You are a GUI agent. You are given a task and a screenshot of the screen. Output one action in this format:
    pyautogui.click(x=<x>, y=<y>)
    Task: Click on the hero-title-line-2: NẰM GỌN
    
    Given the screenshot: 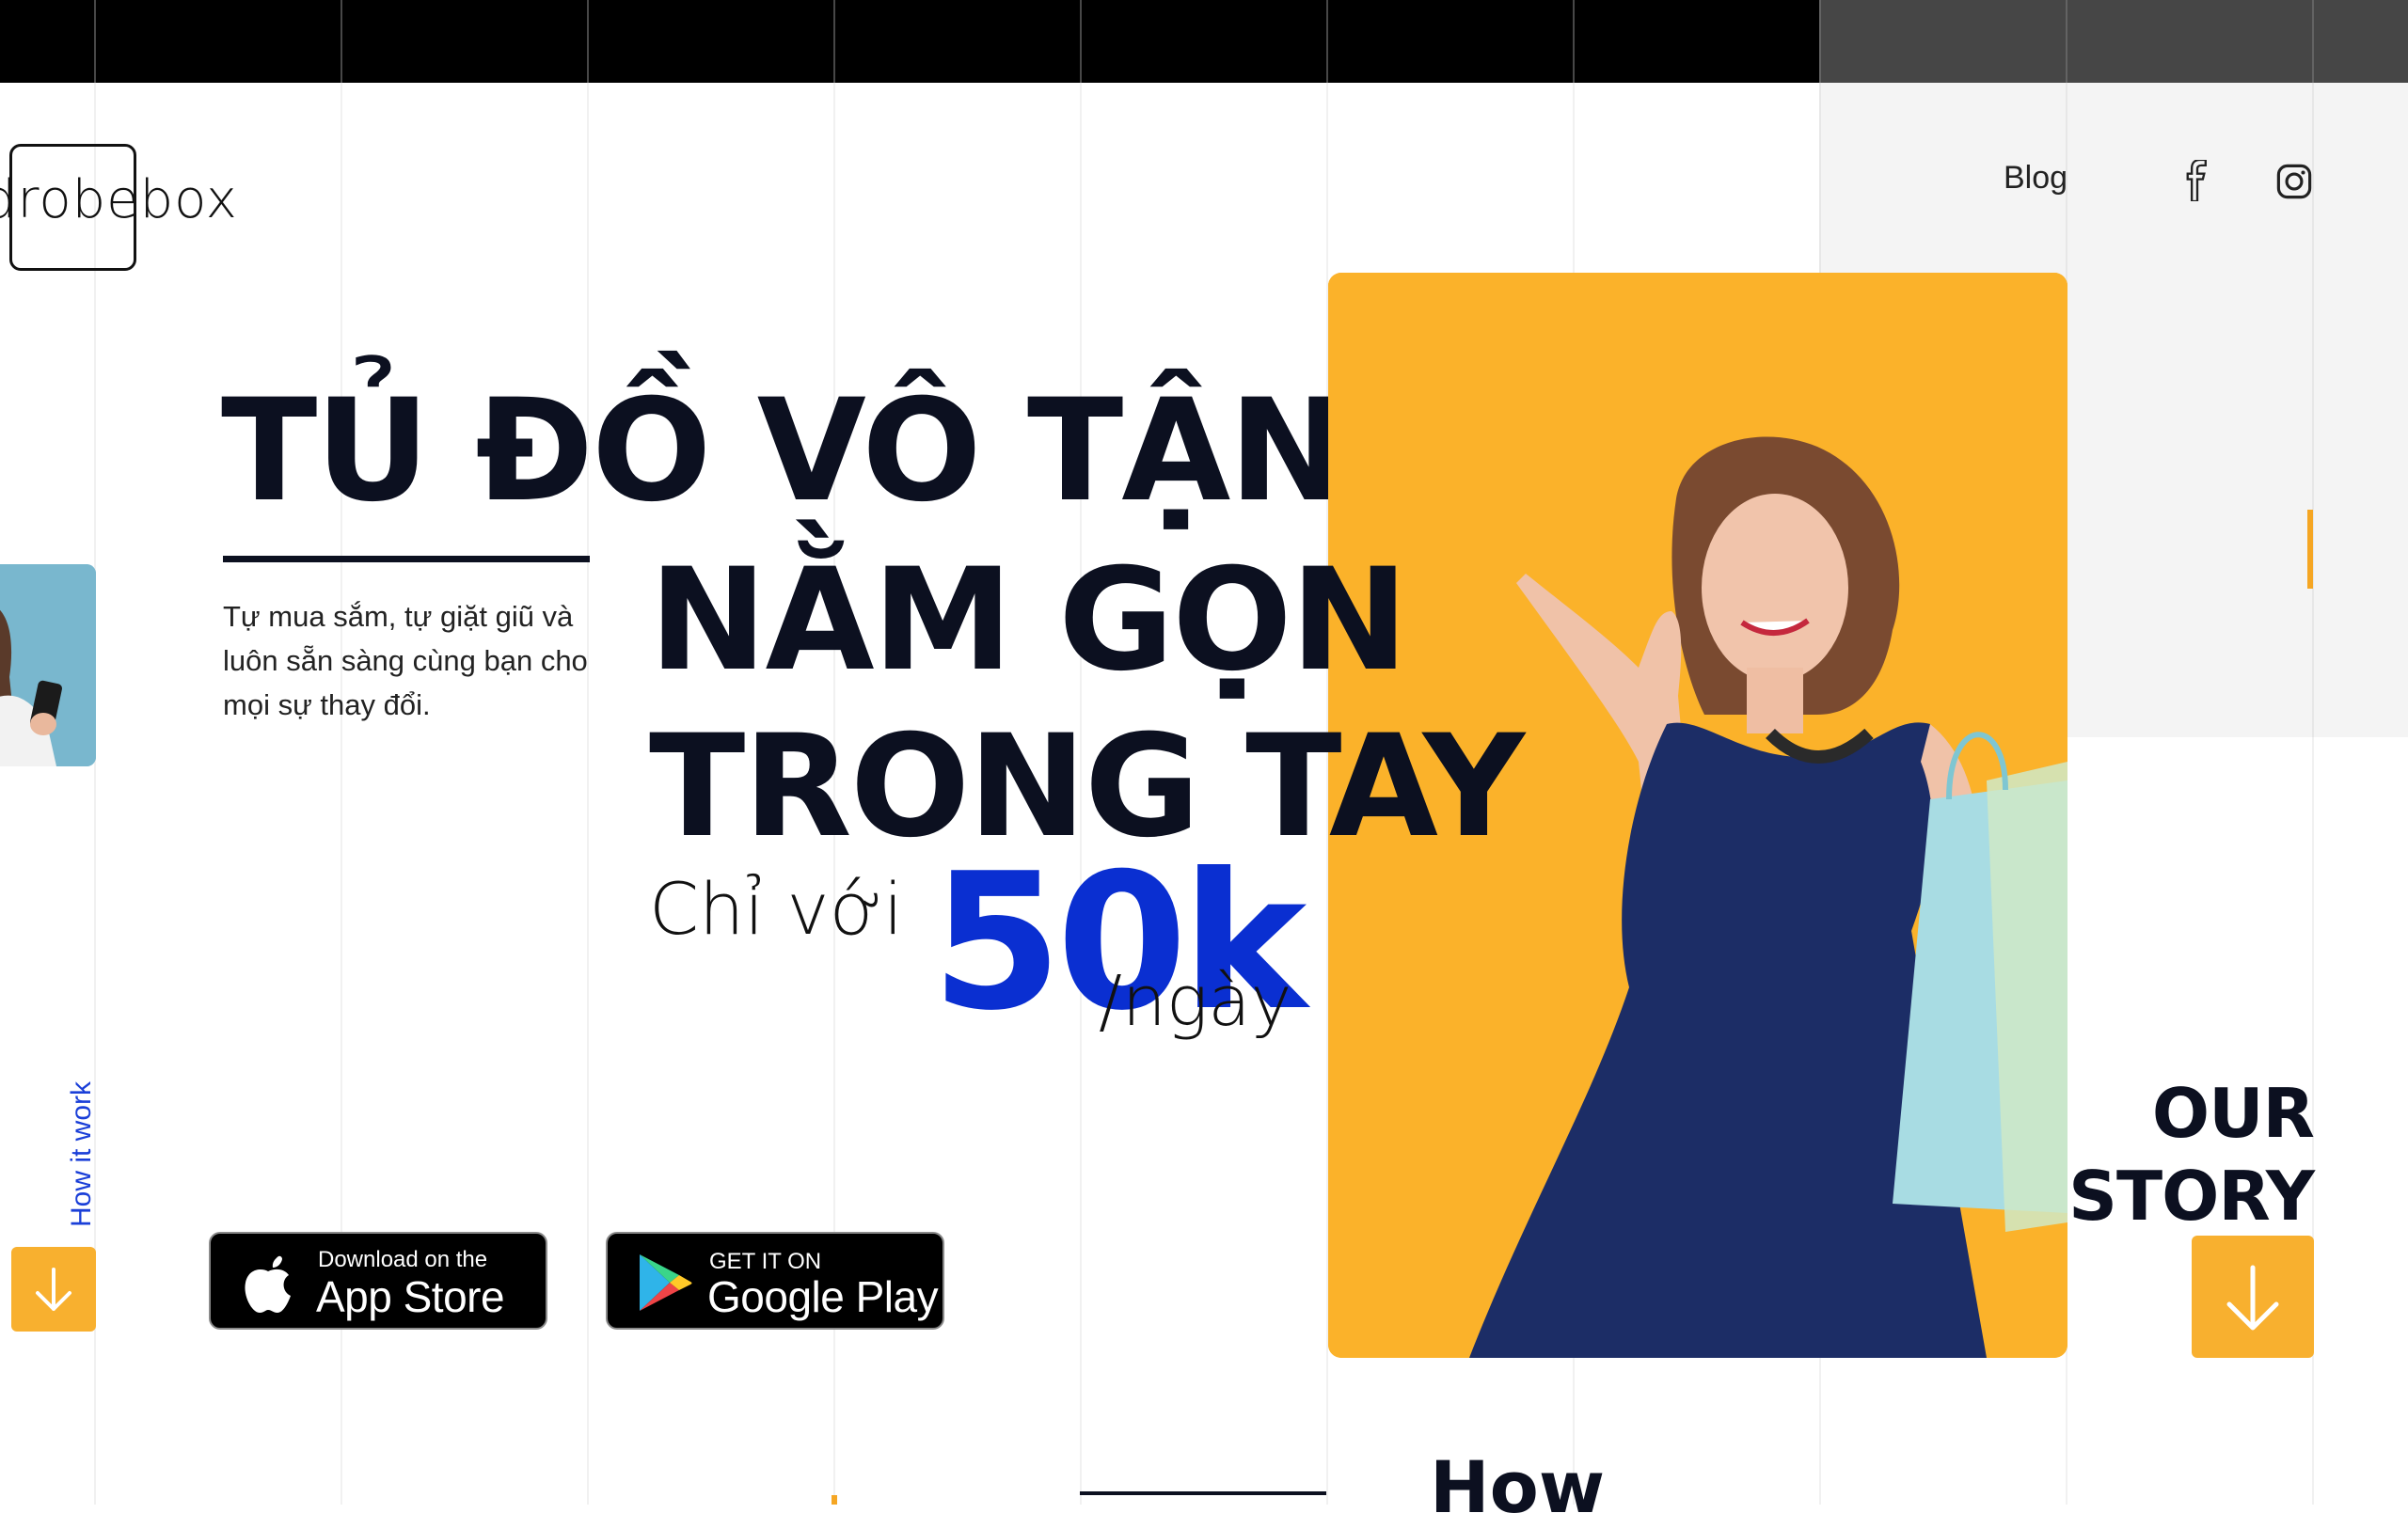 What is the action you would take?
    pyautogui.click(x=1029, y=621)
    